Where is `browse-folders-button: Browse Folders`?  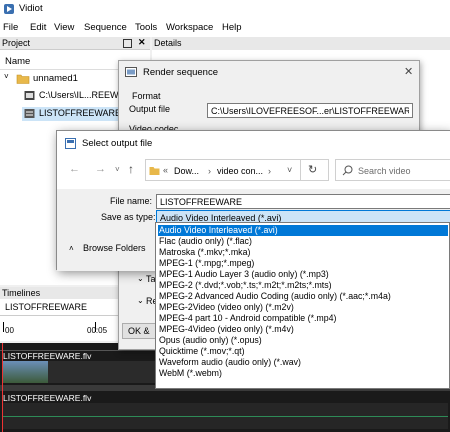
browse-folders-button: Browse Folders is located at coordinates (114, 248).